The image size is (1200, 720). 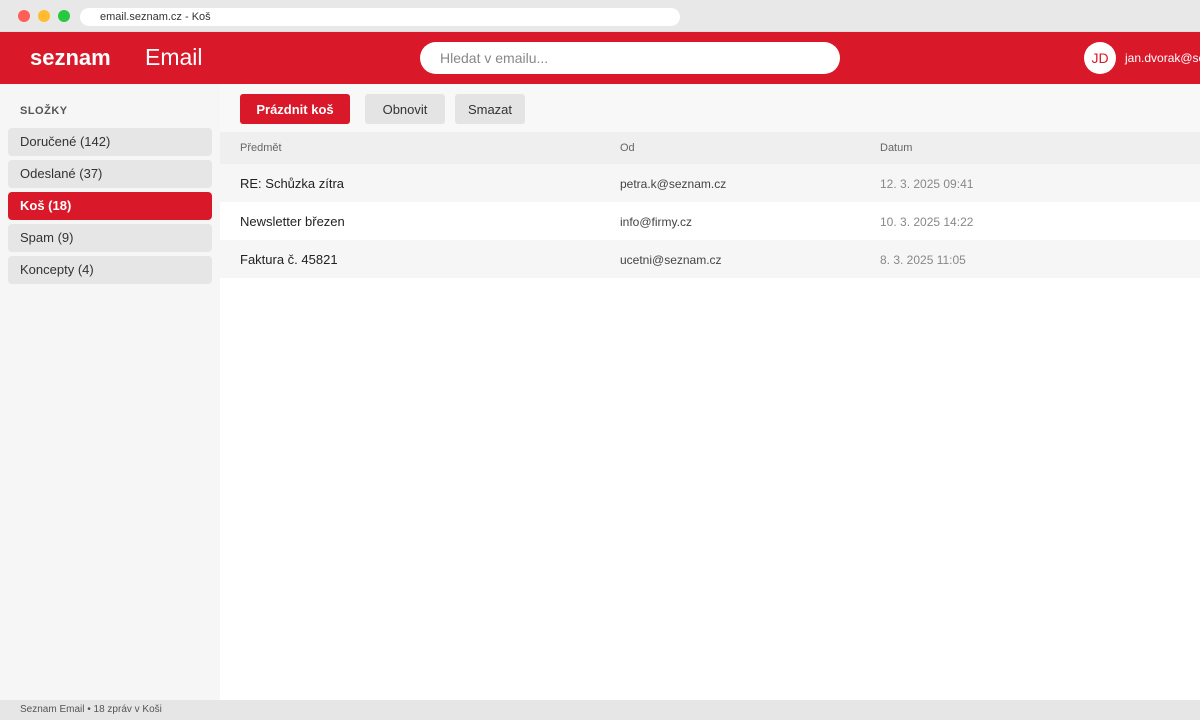 What do you see at coordinates (24, 16) in the screenshot?
I see `close-window-icon` at bounding box center [24, 16].